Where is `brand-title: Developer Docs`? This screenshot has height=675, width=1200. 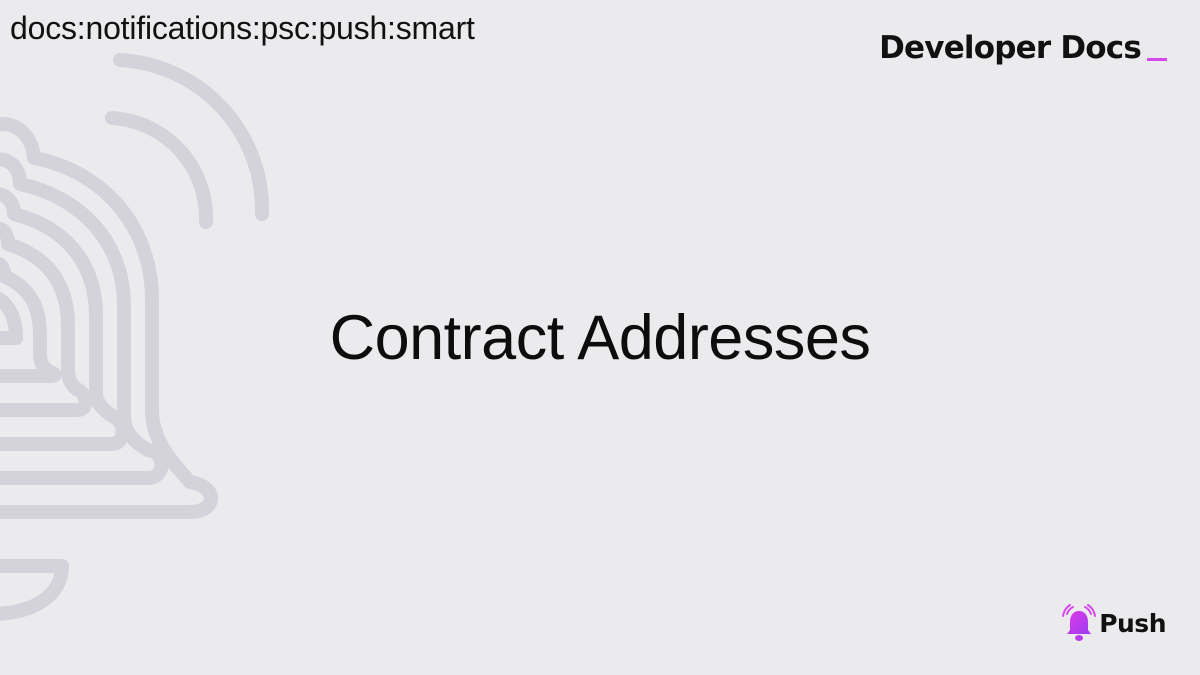 brand-title: Developer Docs is located at coordinates (1010, 48).